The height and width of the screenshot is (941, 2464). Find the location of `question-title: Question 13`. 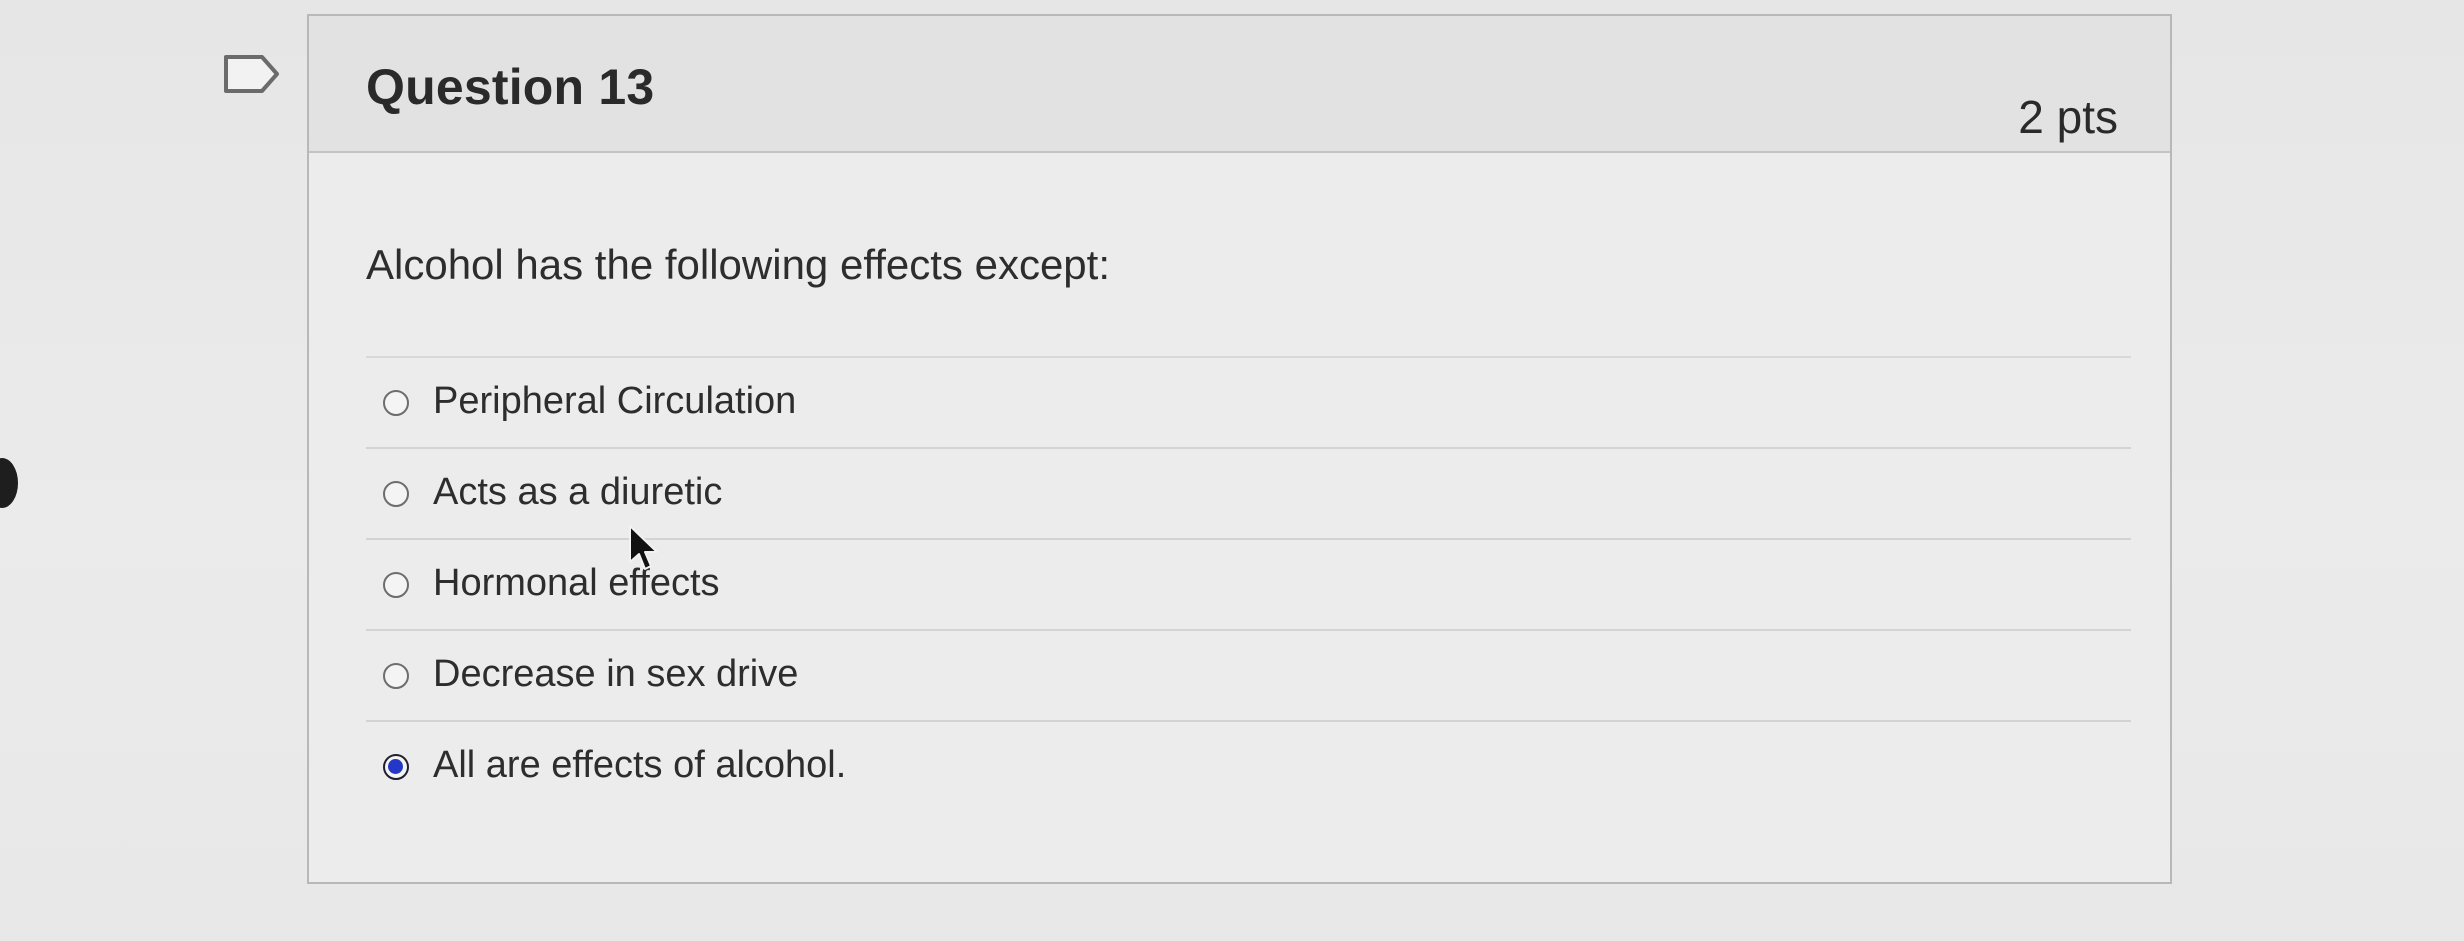

question-title: Question 13 is located at coordinates (510, 87).